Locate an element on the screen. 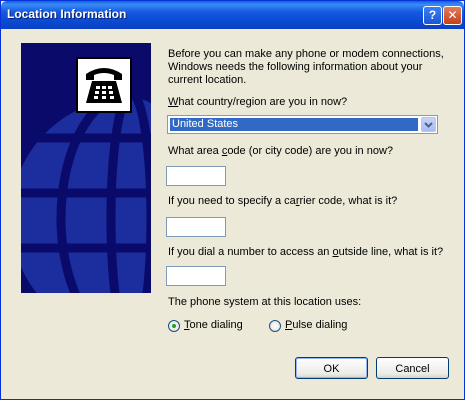 The width and height of the screenshot is (465, 400). chevron-down-icon is located at coordinates (428, 125).